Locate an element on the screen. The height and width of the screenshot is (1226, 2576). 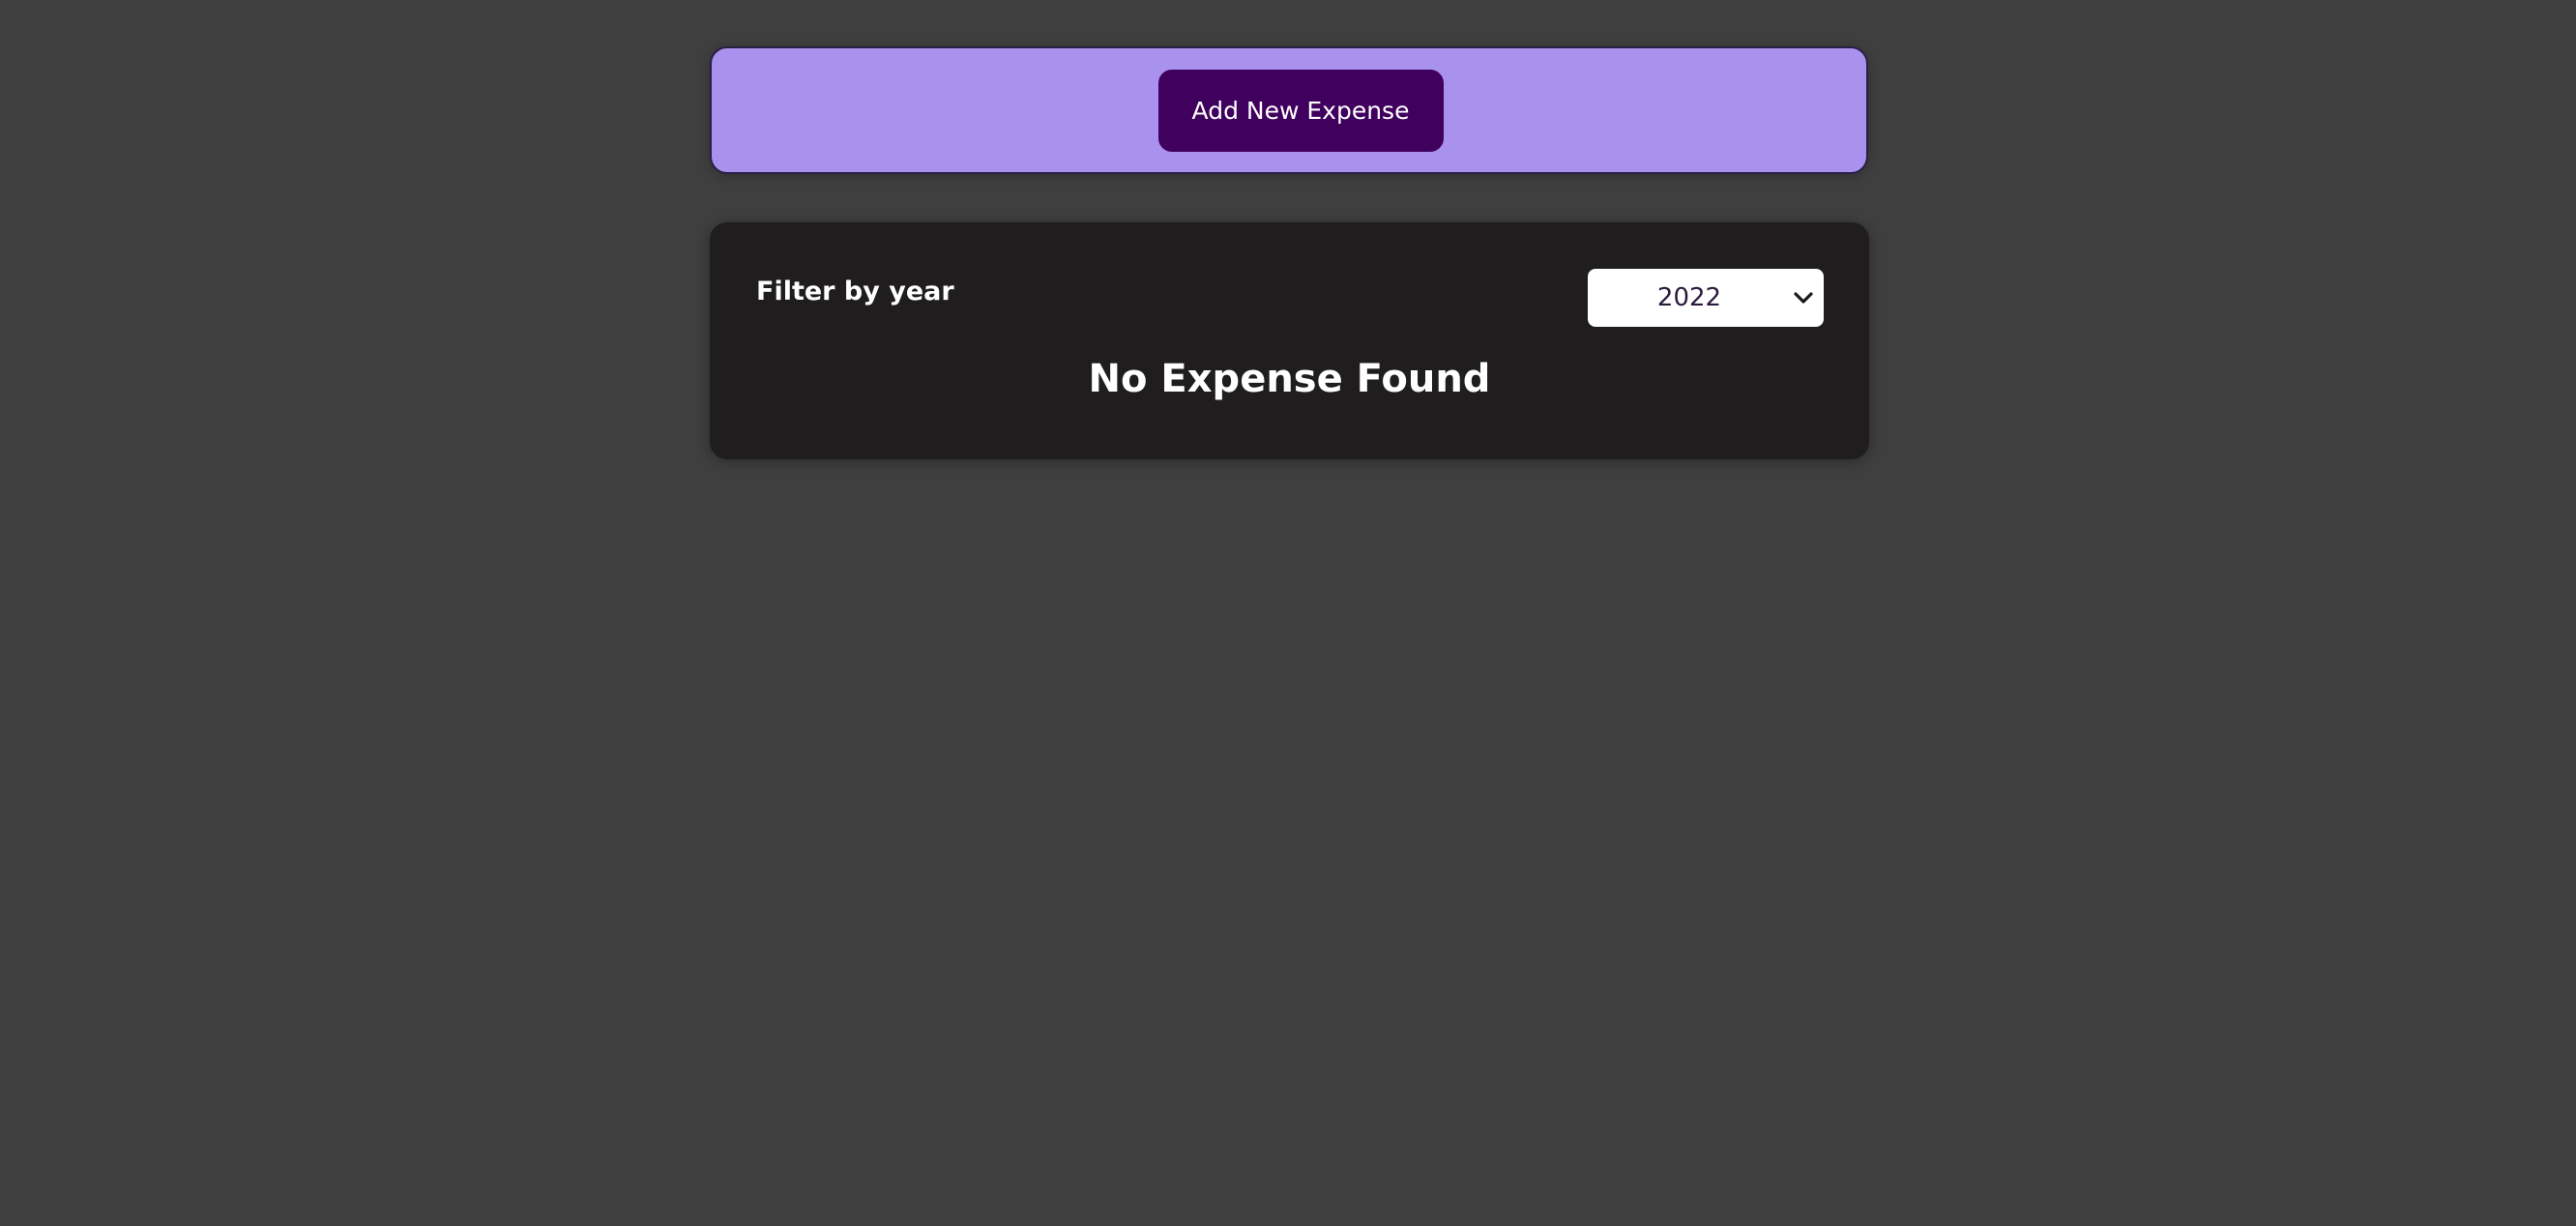
no-expense-message: No Expense Found is located at coordinates (1289, 379).